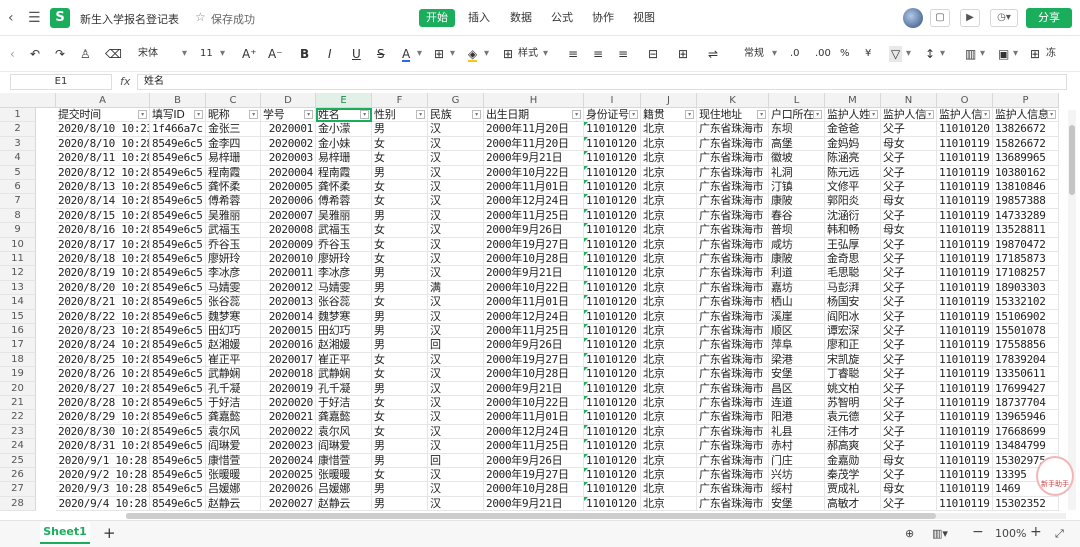  I want to click on row-header: 12, so click(18, 273).